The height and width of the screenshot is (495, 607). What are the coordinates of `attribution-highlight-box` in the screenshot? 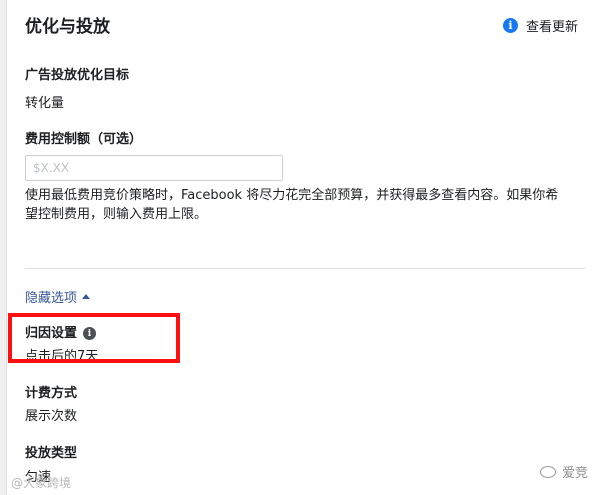 It's located at (94, 338).